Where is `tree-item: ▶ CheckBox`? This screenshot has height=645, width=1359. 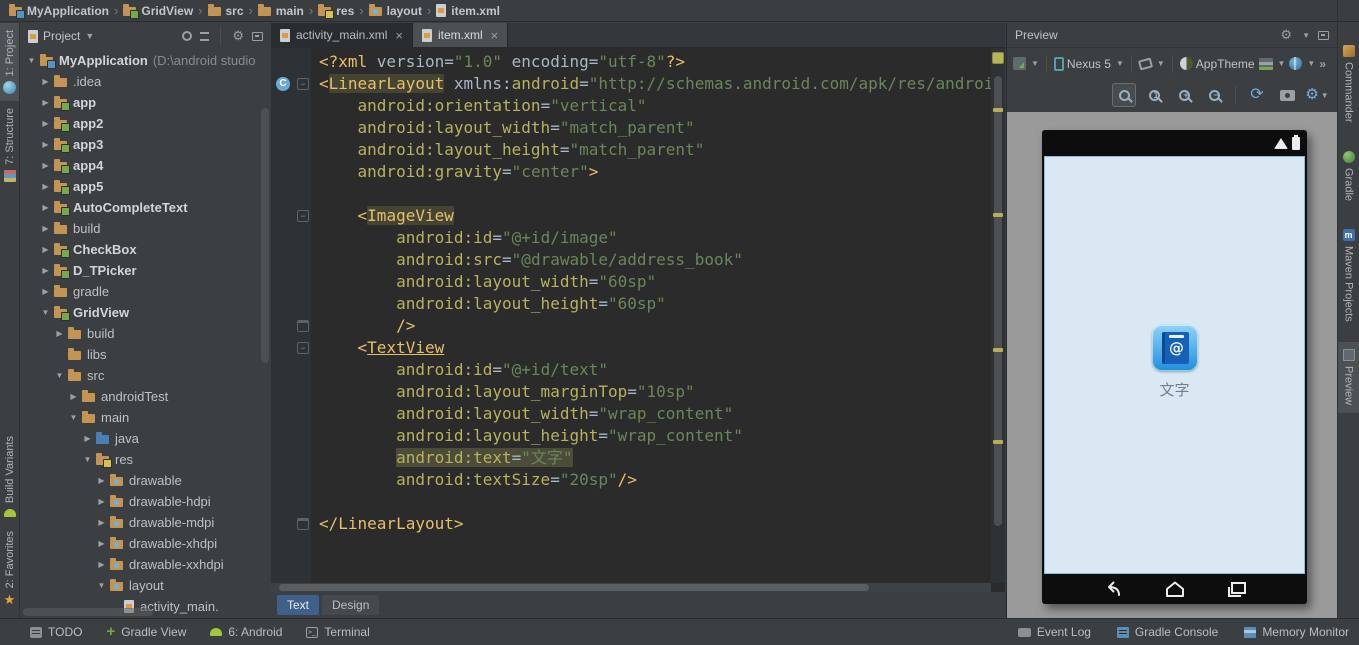 tree-item: ▶ CheckBox is located at coordinates (145, 249).